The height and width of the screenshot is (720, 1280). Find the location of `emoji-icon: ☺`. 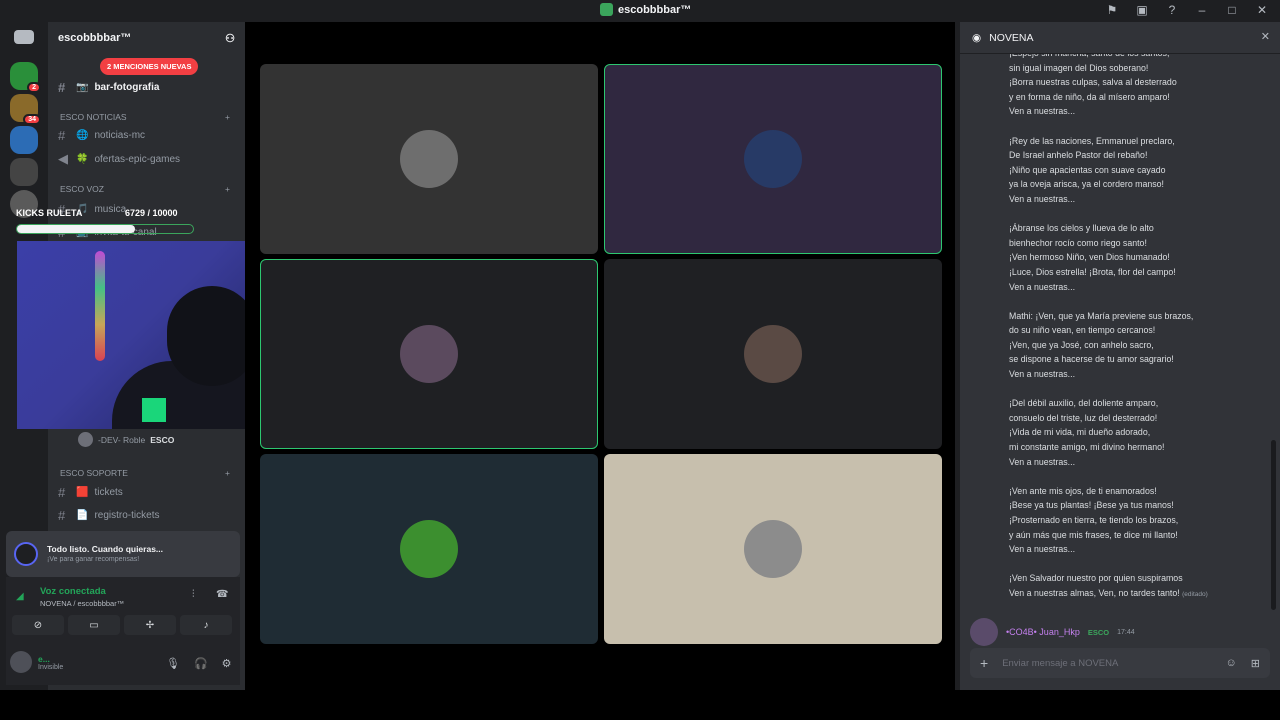

emoji-icon: ☺ is located at coordinates (1231, 663).